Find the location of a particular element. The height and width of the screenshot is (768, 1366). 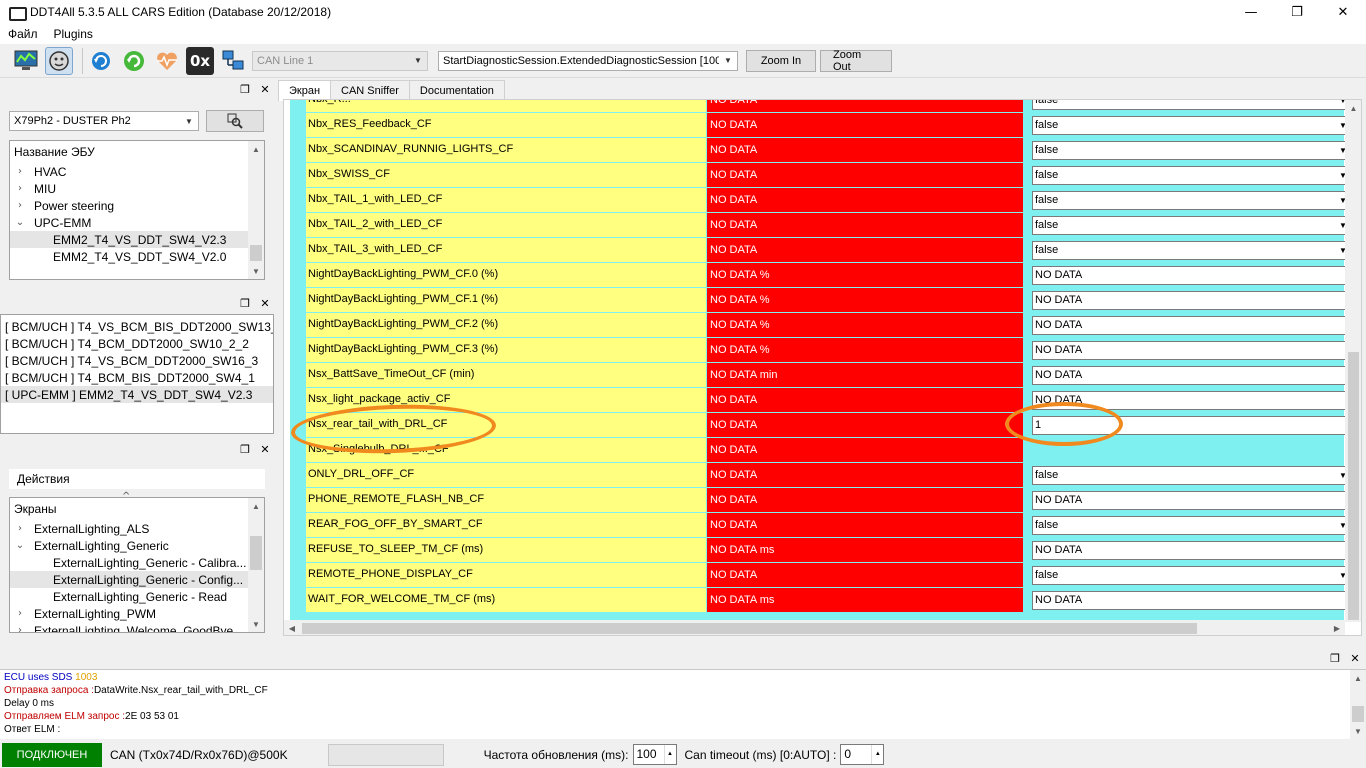

menu-file: Файл is located at coordinates (23, 34).